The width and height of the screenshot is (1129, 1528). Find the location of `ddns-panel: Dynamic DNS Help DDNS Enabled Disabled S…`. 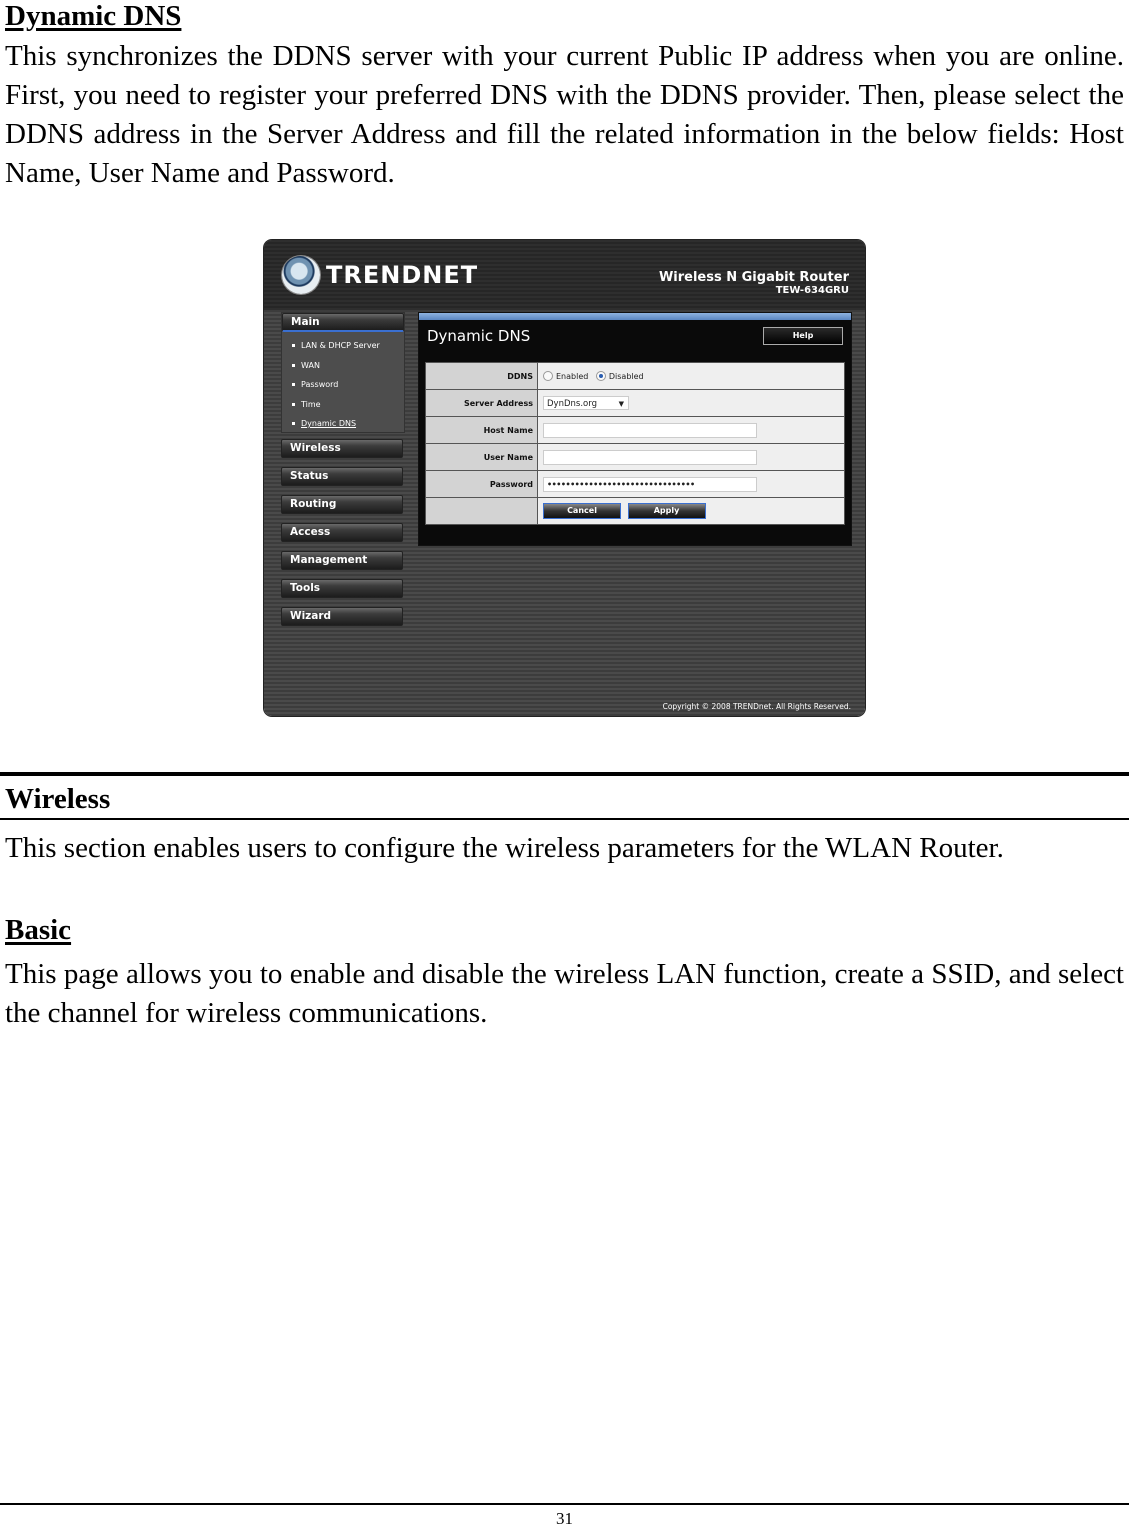

ddns-panel: Dynamic DNS Help DDNS Enabled Disabled S… is located at coordinates (635, 429).